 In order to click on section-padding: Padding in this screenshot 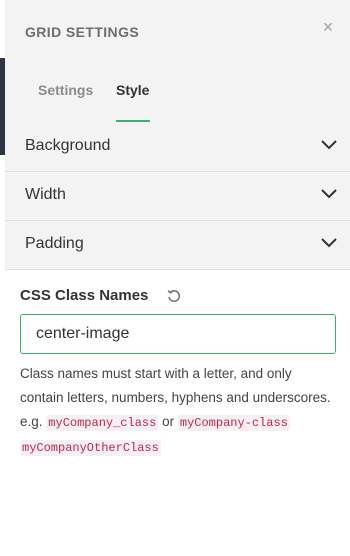, I will do `click(177, 245)`.